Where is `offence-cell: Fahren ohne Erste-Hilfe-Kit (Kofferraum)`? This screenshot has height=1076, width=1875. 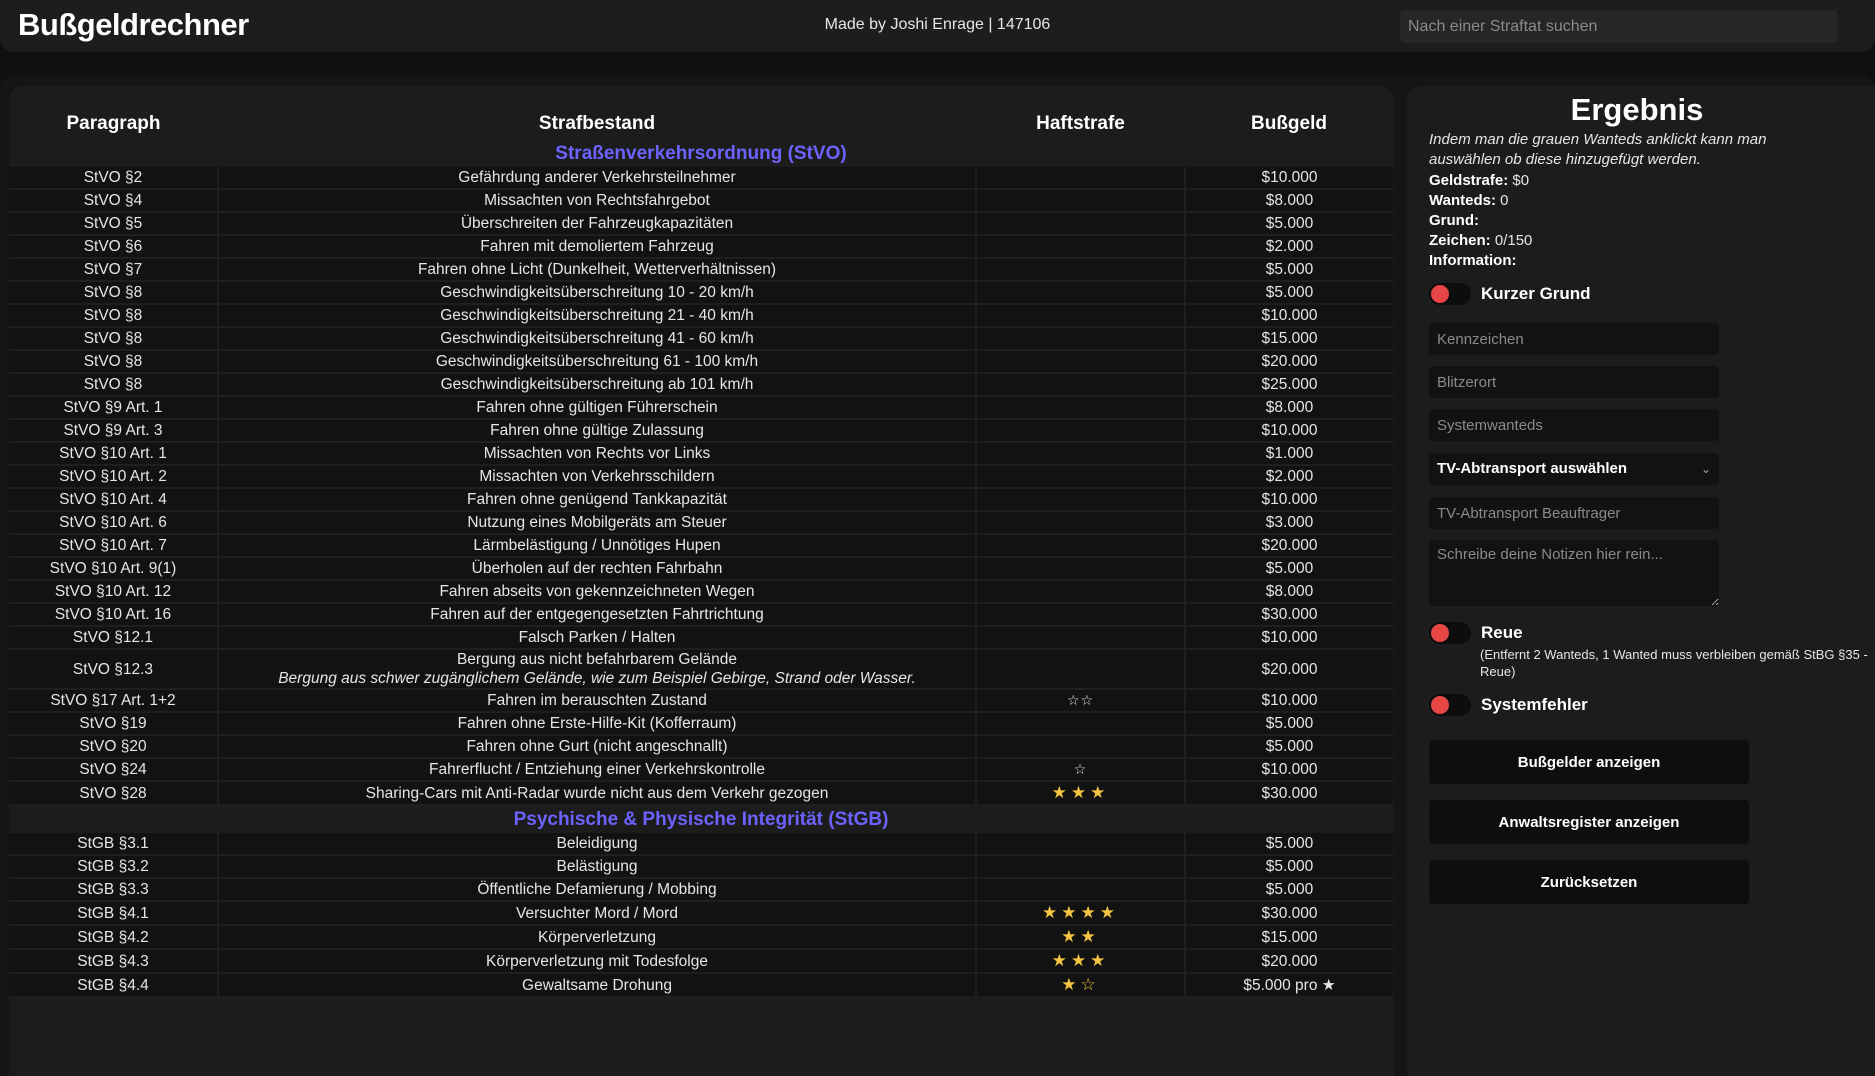
offence-cell: Fahren ohne Erste-Hilfe-Kit (Kofferraum) is located at coordinates (597, 724).